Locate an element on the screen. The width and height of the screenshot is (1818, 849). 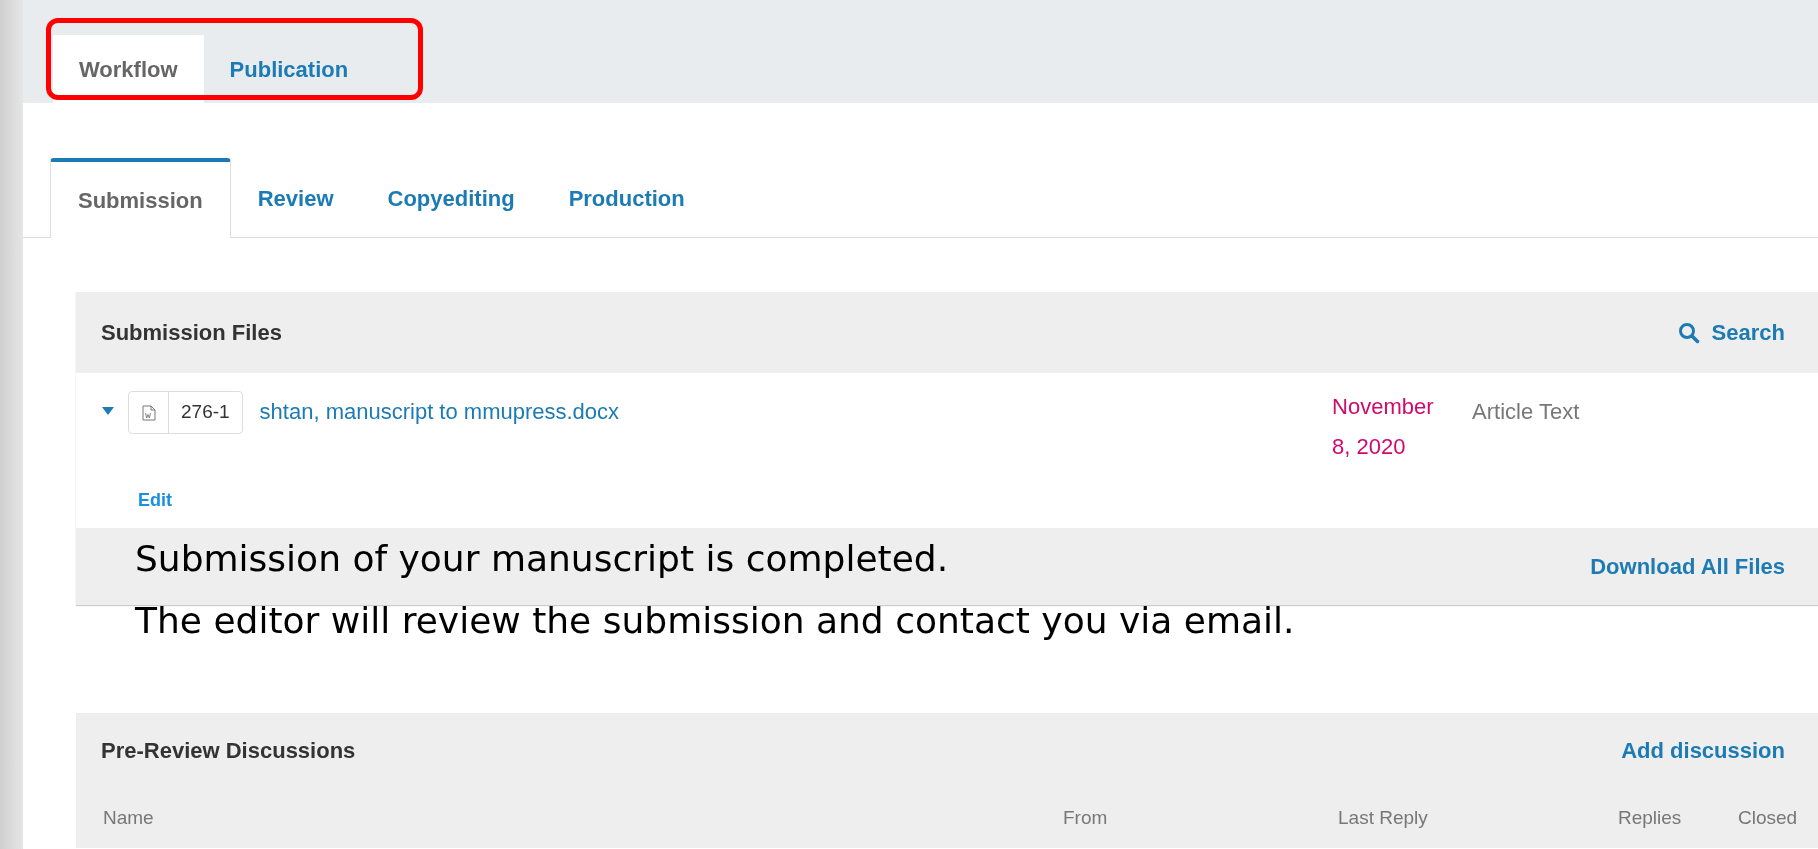
add-discussion-button: Add discussion is located at coordinates (1703, 750).